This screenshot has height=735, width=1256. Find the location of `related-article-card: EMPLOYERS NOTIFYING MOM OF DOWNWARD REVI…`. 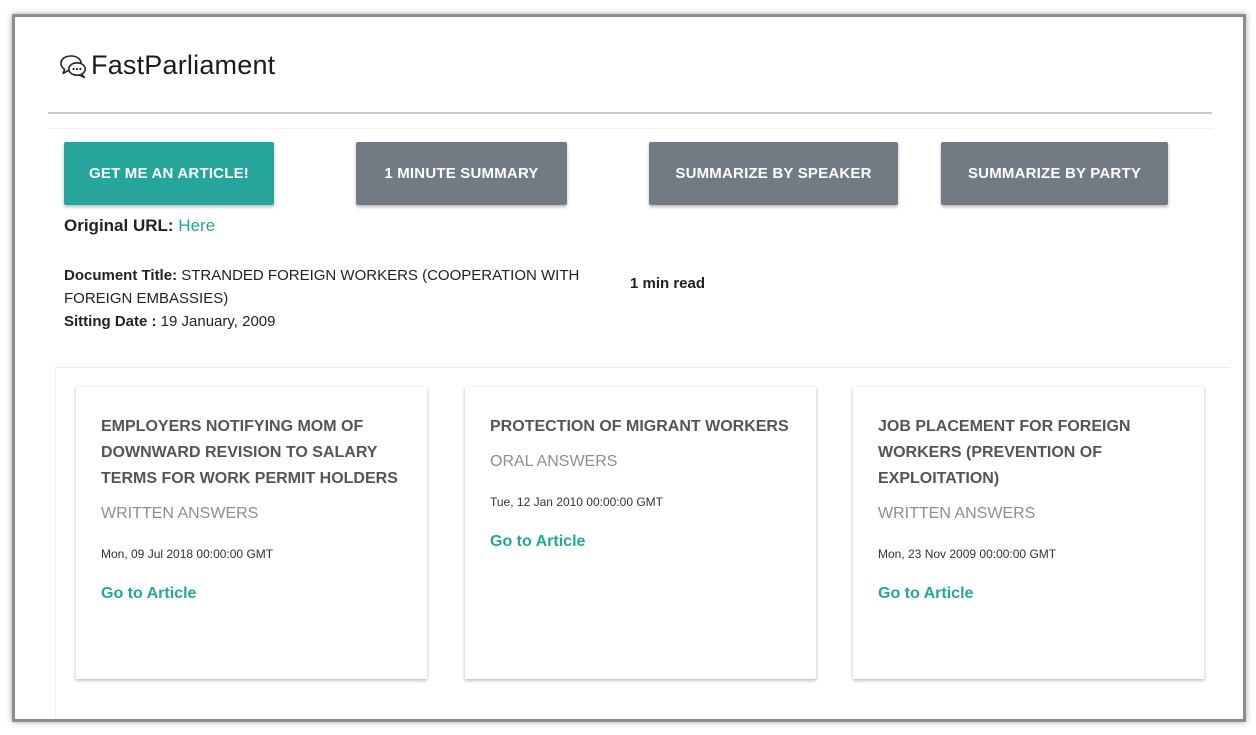

related-article-card: EMPLOYERS NOTIFYING MOM OF DOWNWARD REVI… is located at coordinates (251, 533).